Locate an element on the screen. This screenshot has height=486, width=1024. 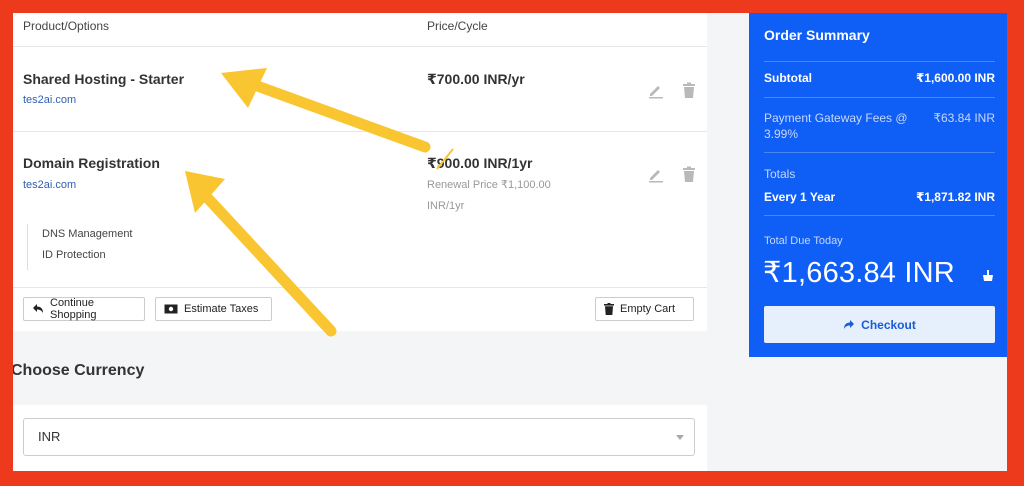
continue-shopping-button: Continue Shopping is located at coordinates (84, 309).